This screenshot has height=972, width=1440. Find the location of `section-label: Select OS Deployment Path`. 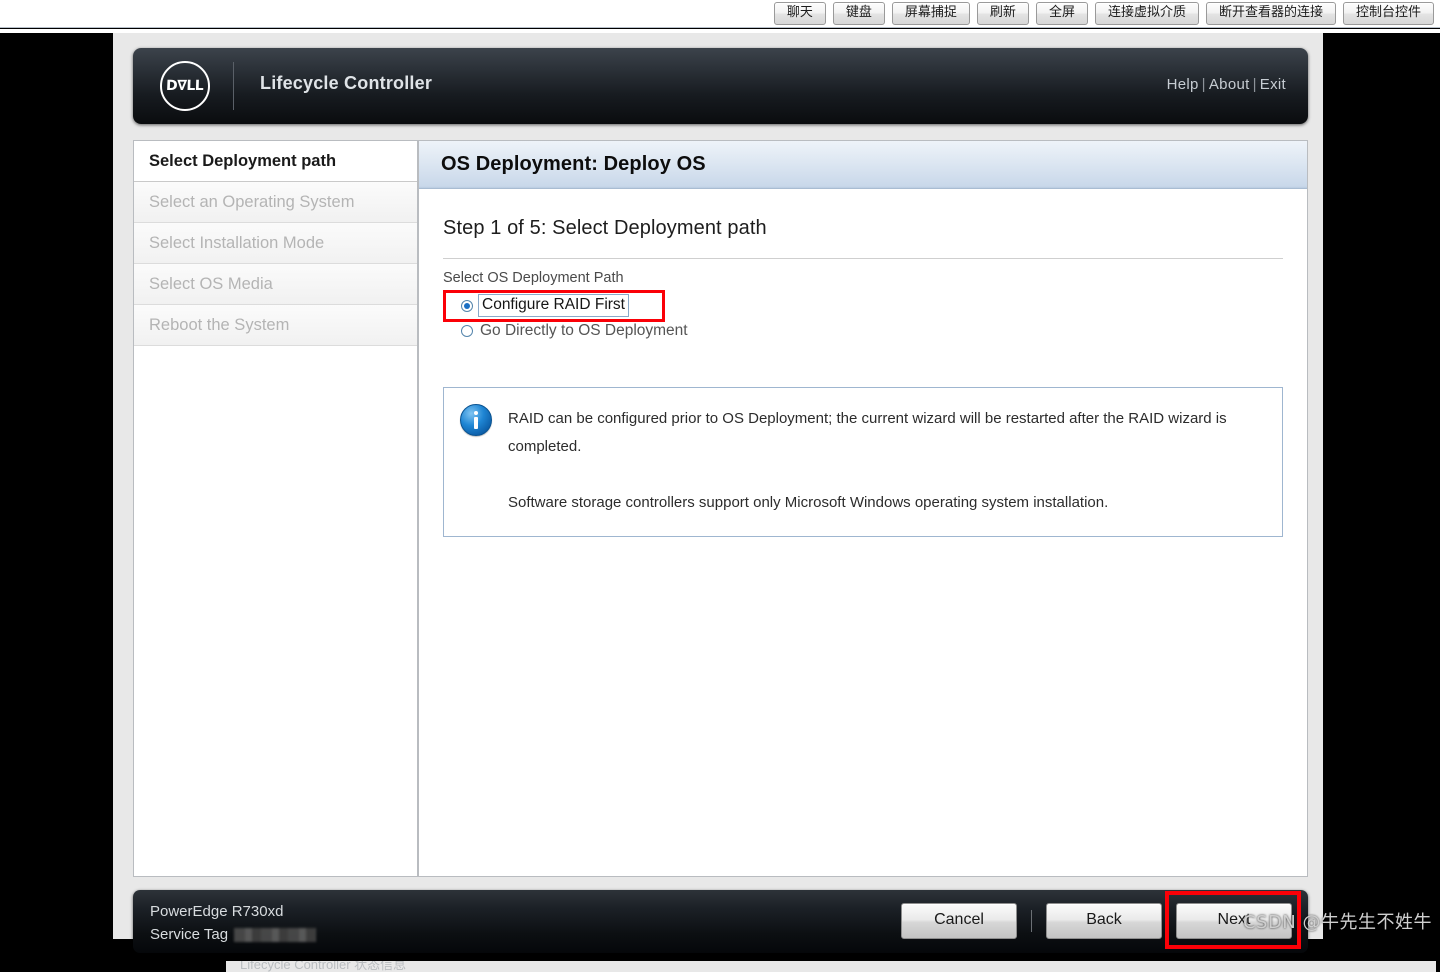

section-label: Select OS Deployment Path is located at coordinates (533, 278).